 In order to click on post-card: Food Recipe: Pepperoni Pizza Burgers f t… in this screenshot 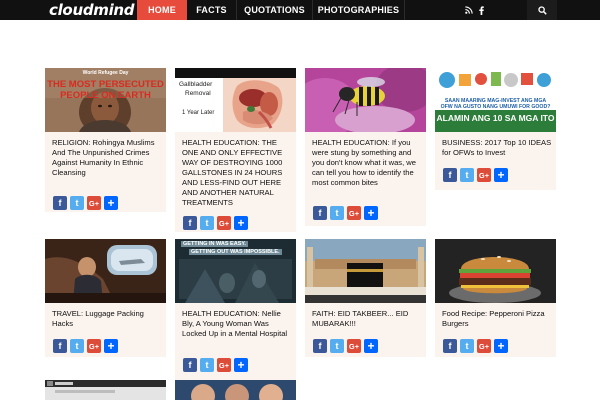, I will do `click(495, 298)`.